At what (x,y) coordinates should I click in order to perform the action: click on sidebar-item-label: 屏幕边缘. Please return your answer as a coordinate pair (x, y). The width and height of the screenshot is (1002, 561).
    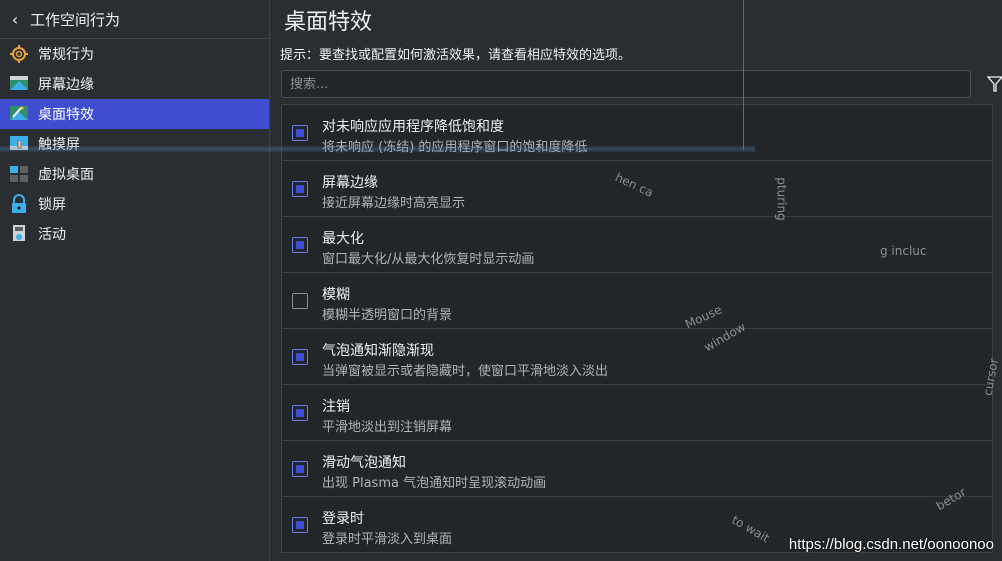
    Looking at the image, I should click on (66, 85).